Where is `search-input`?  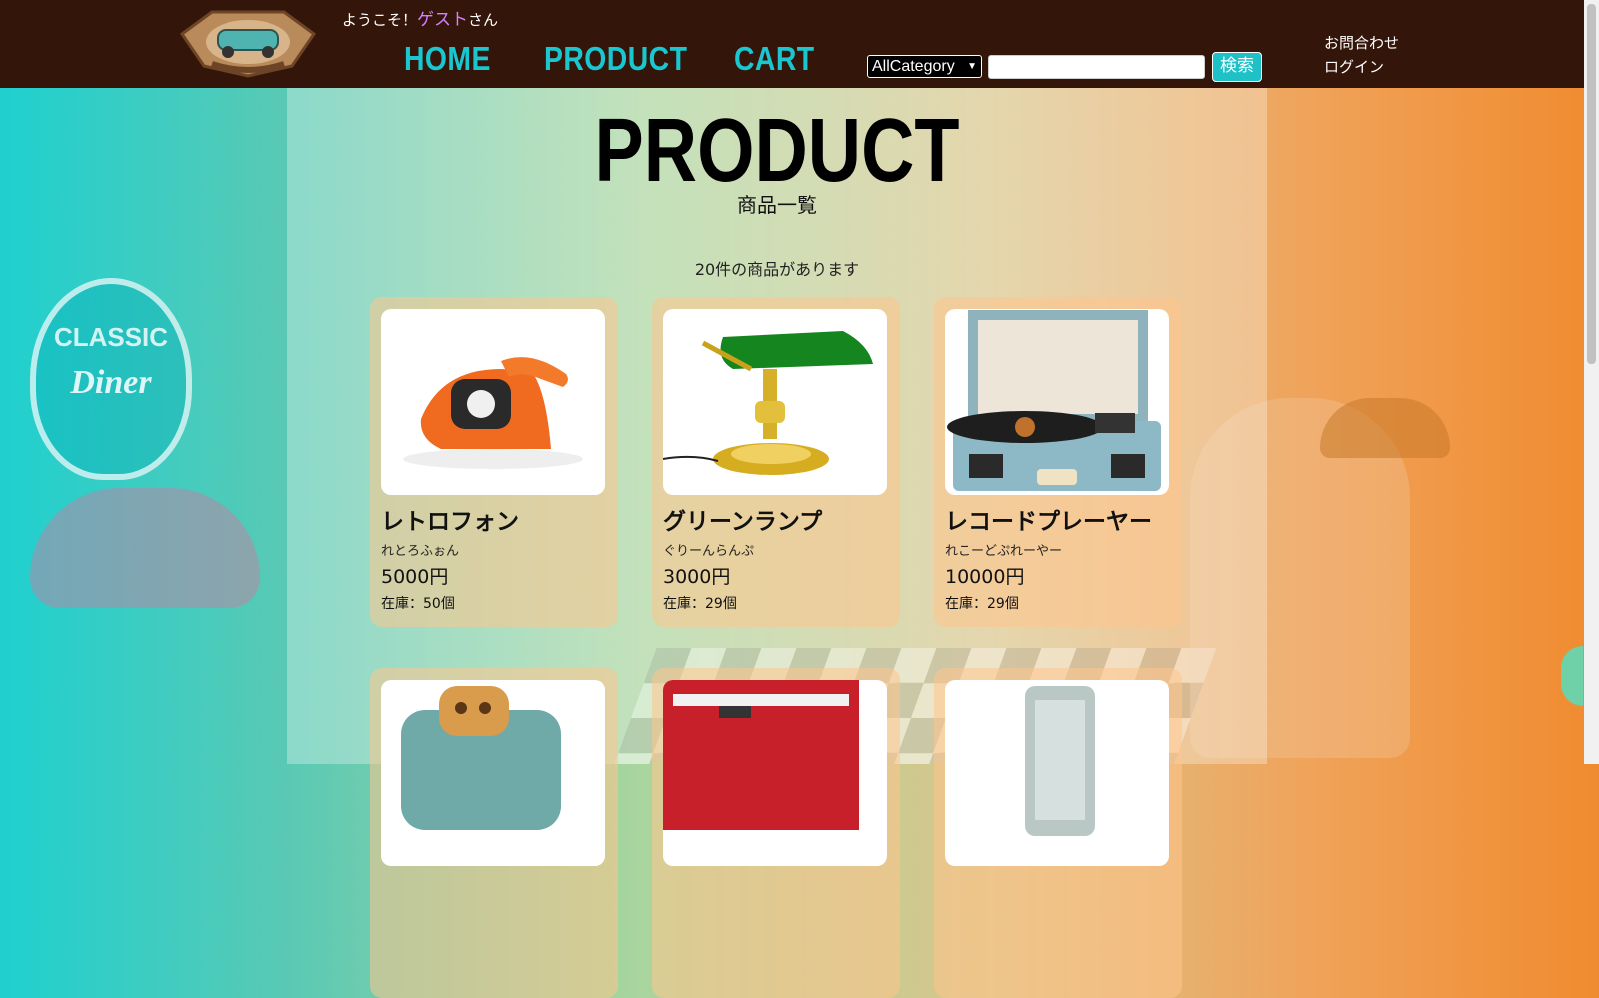
search-input is located at coordinates (1096, 67).